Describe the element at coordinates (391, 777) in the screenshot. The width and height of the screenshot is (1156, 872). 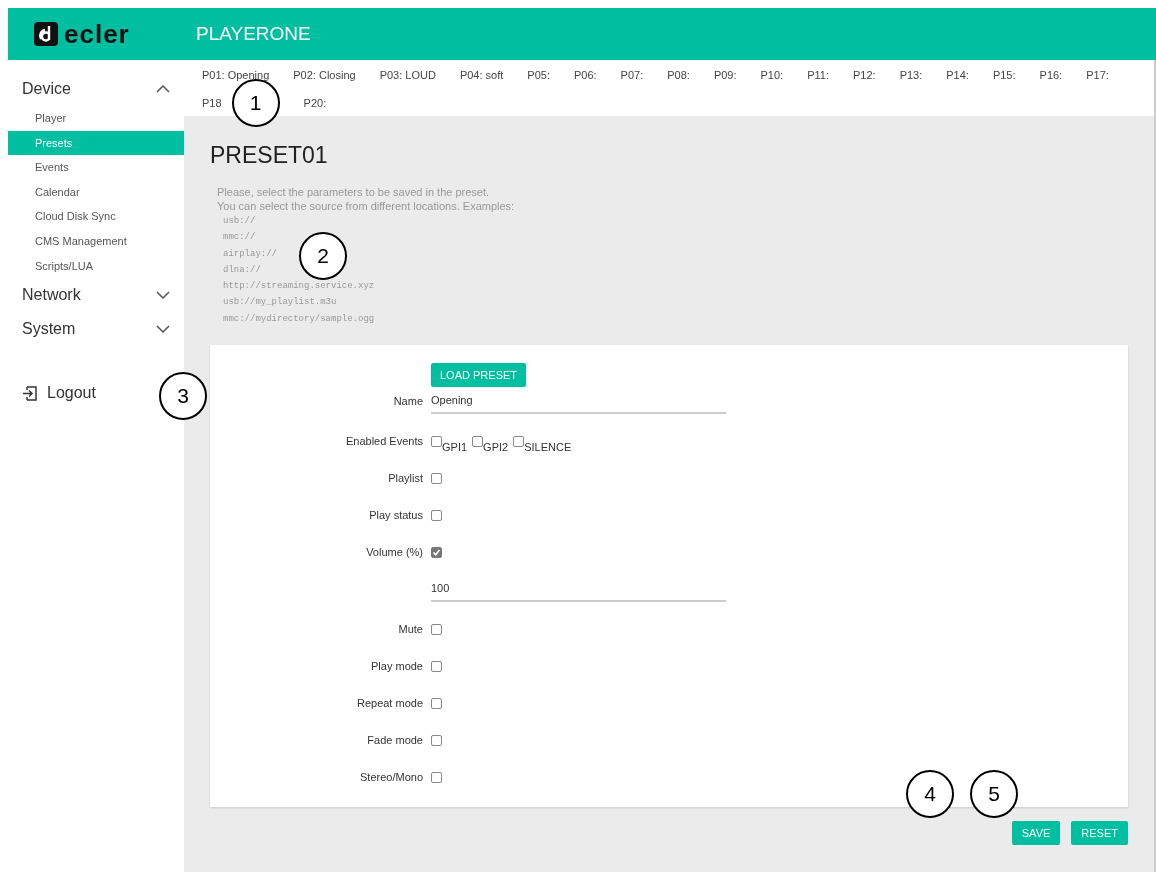
I see `field-label: Stereo/Mono` at that location.